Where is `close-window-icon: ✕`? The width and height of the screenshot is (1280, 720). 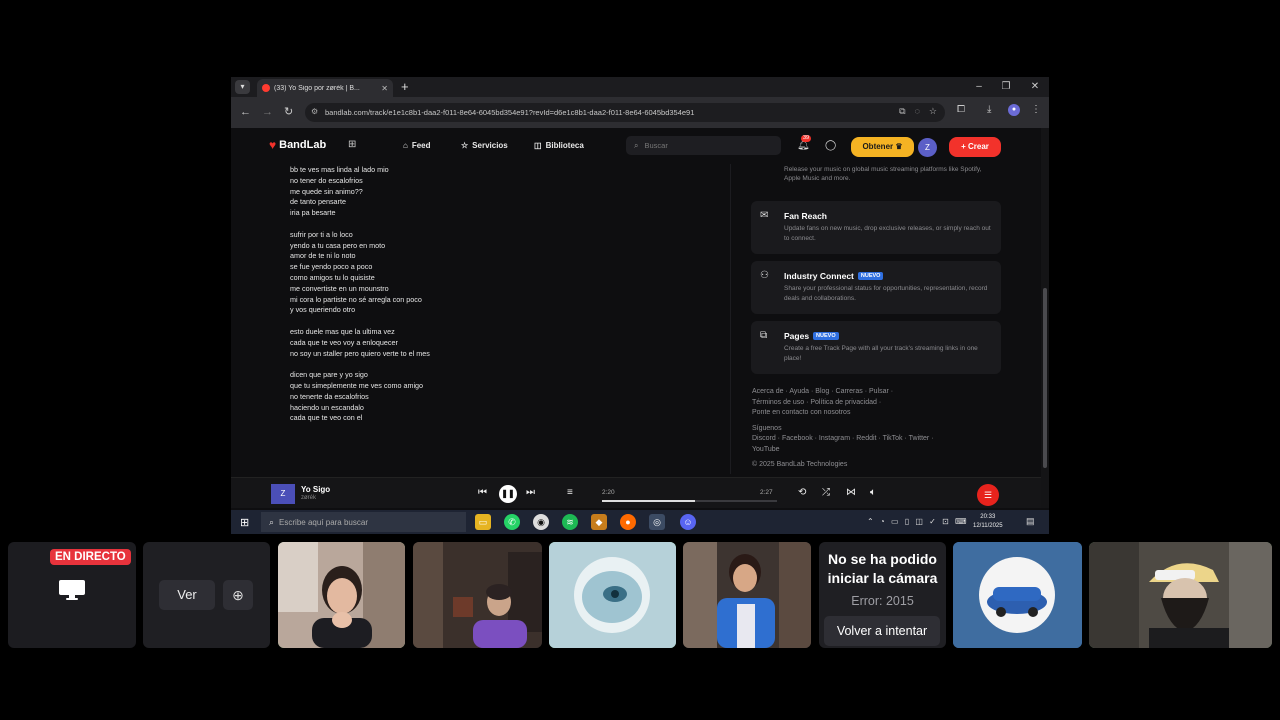 close-window-icon: ✕ is located at coordinates (1035, 87).